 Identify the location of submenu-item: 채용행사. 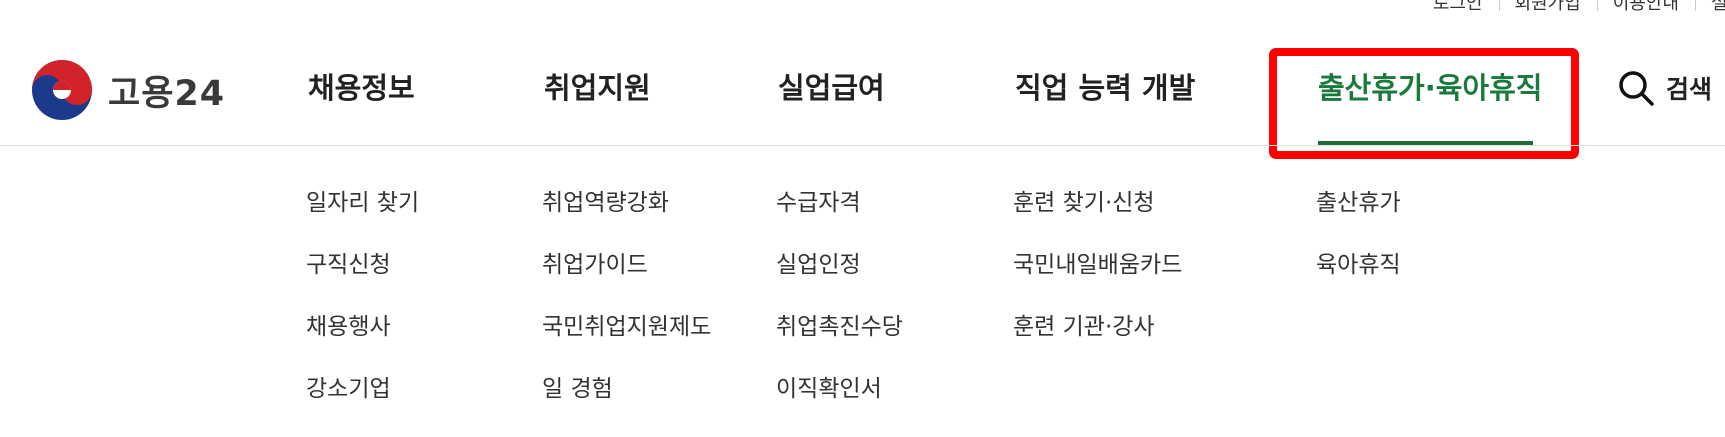
(362, 342).